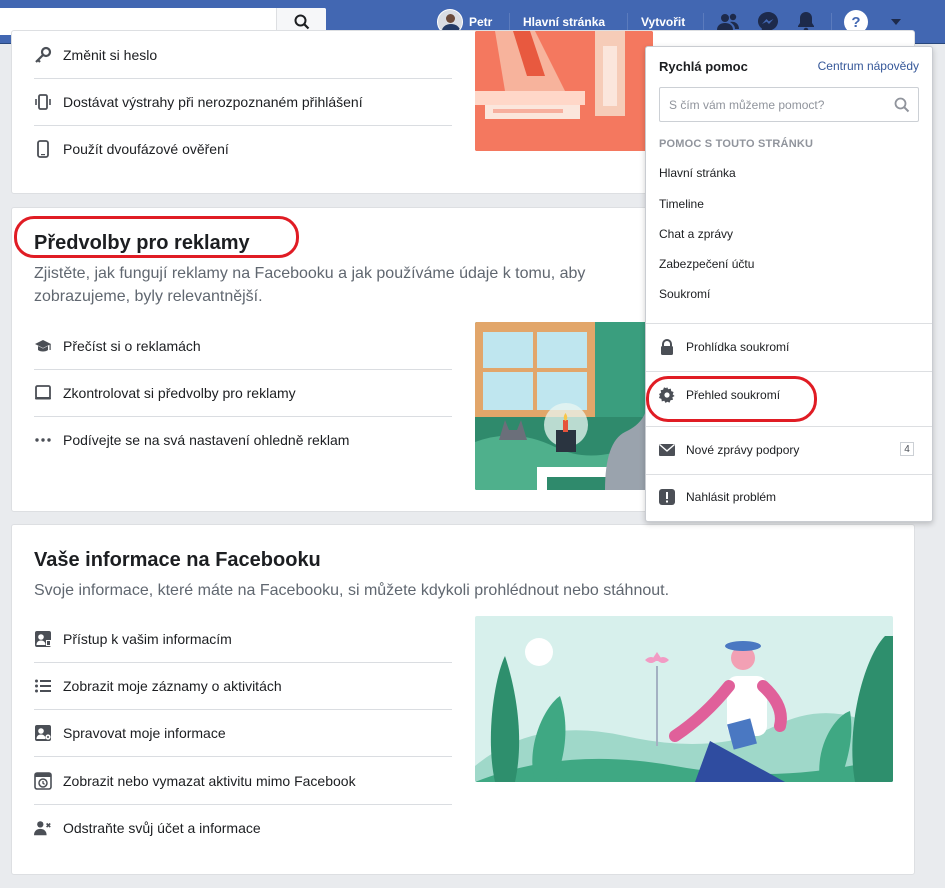 This screenshot has height=888, width=945. Describe the element at coordinates (703, 66) in the screenshot. I see `quick-help-title: Rychlá pomoc` at that location.